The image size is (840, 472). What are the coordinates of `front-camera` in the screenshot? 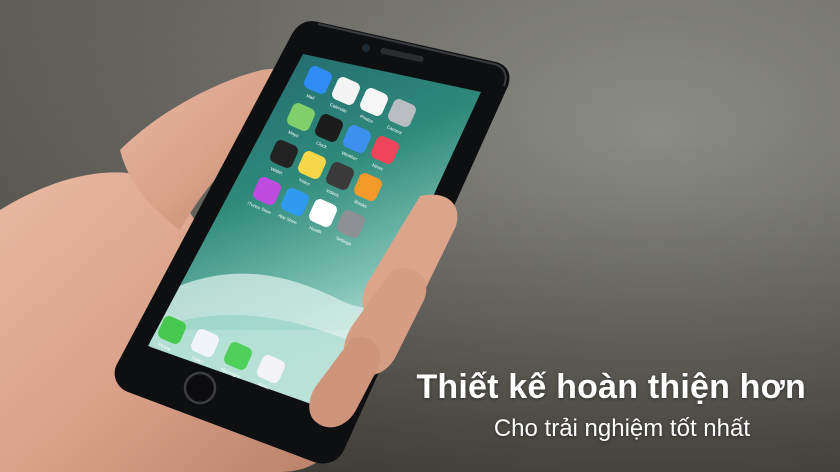 It's located at (366, 48).